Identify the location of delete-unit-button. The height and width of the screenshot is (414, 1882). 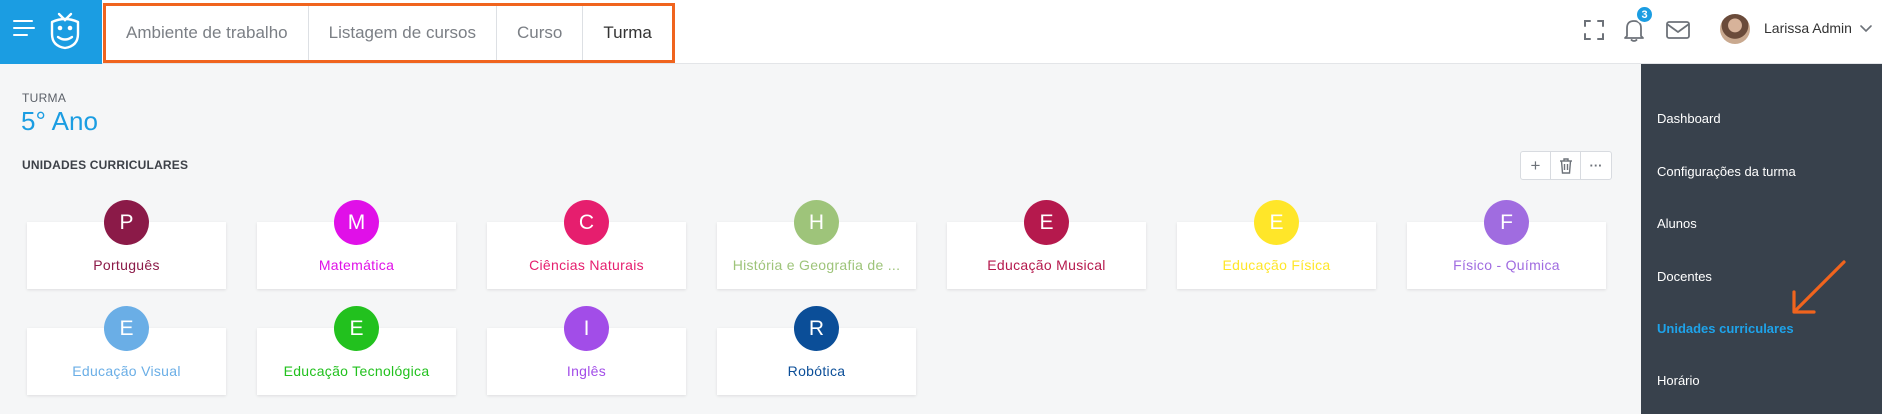
(1566, 165).